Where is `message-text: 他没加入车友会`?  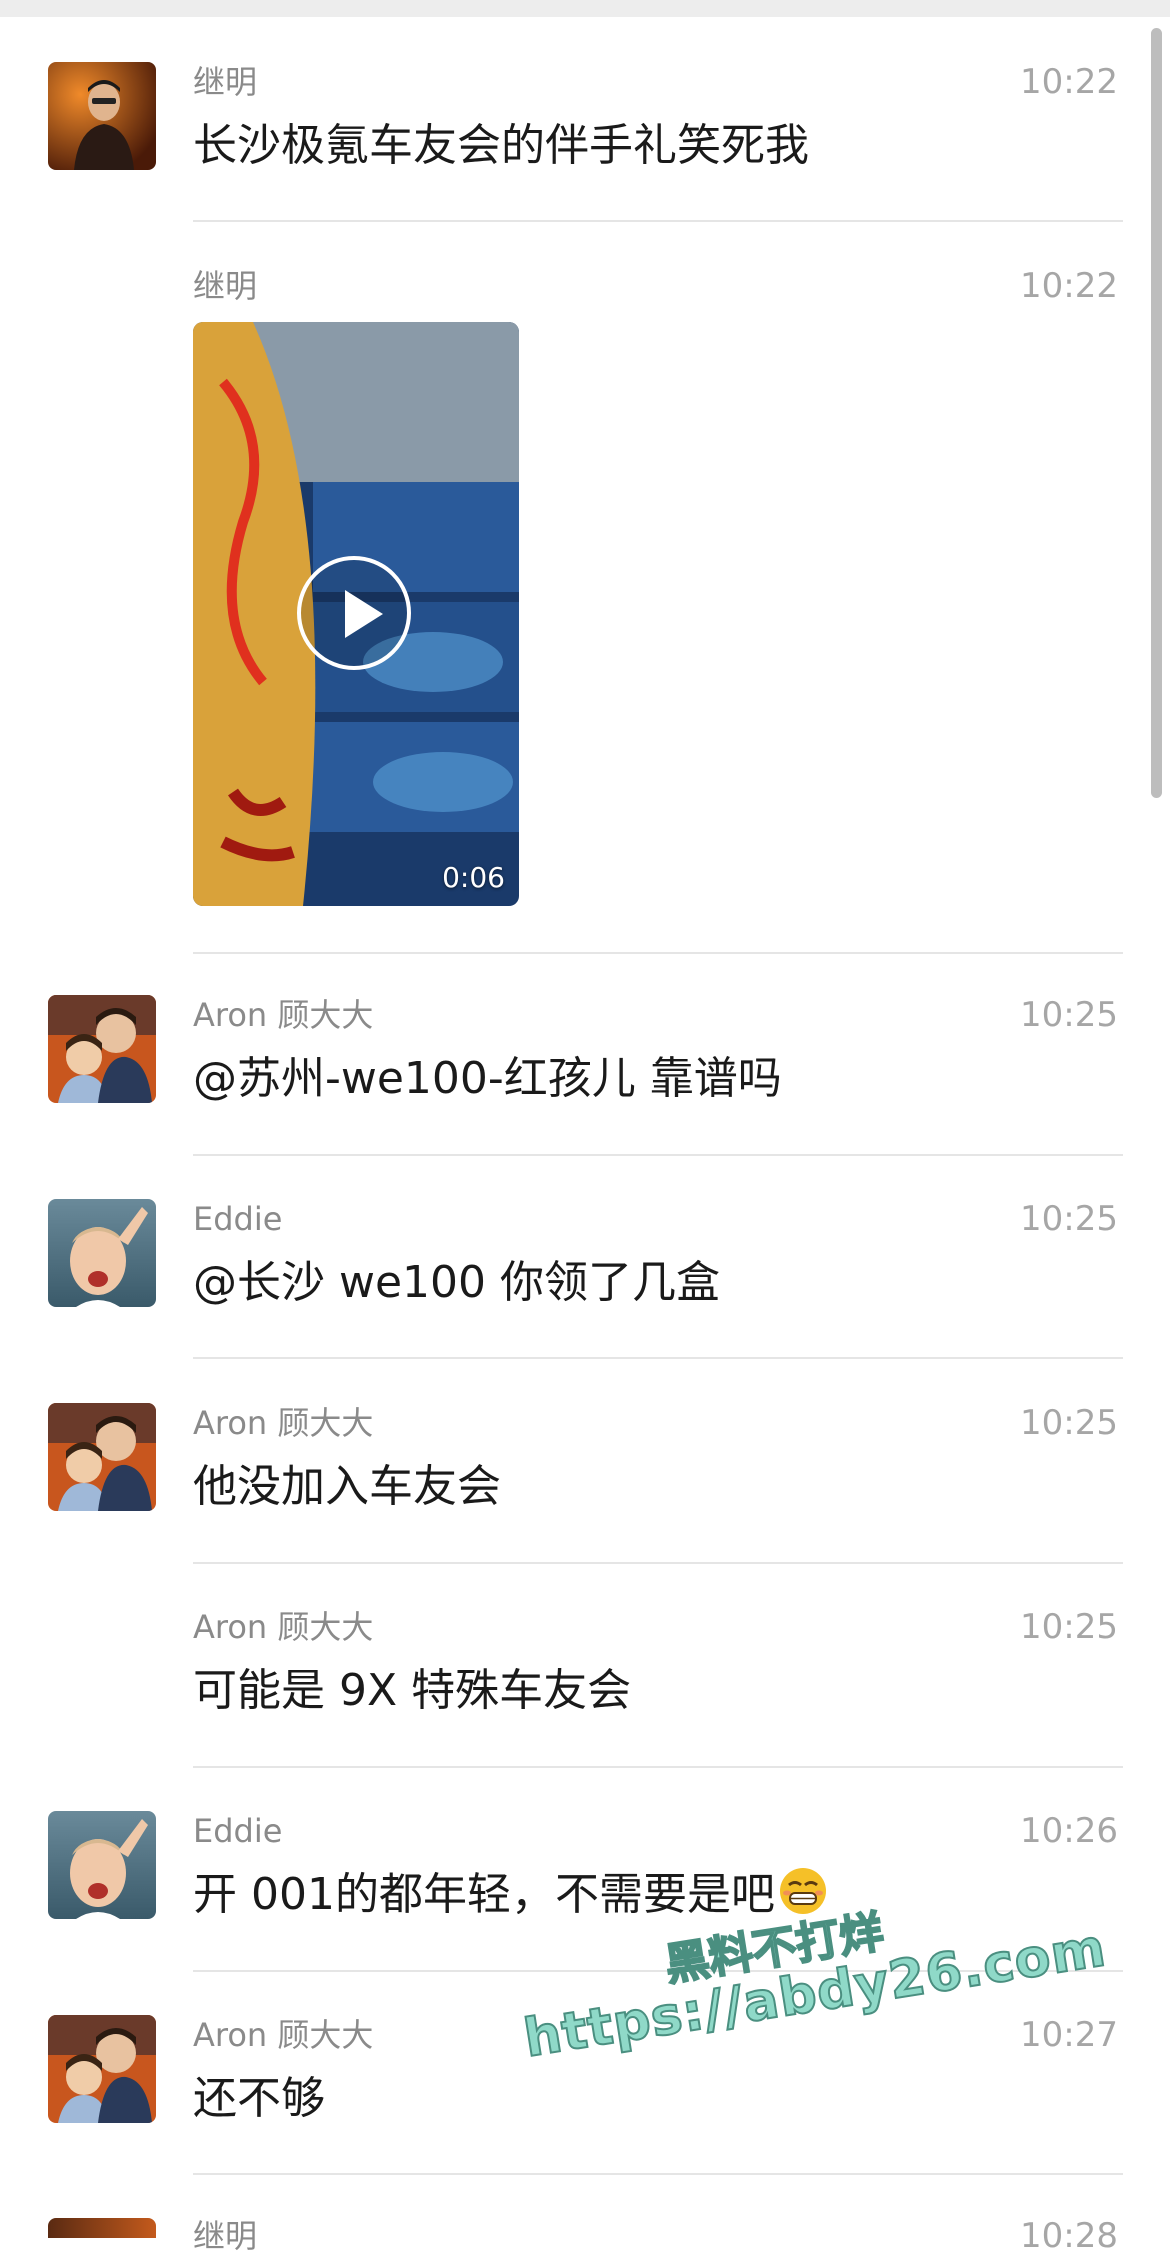
message-text: 他没加入车友会 is located at coordinates (347, 1487).